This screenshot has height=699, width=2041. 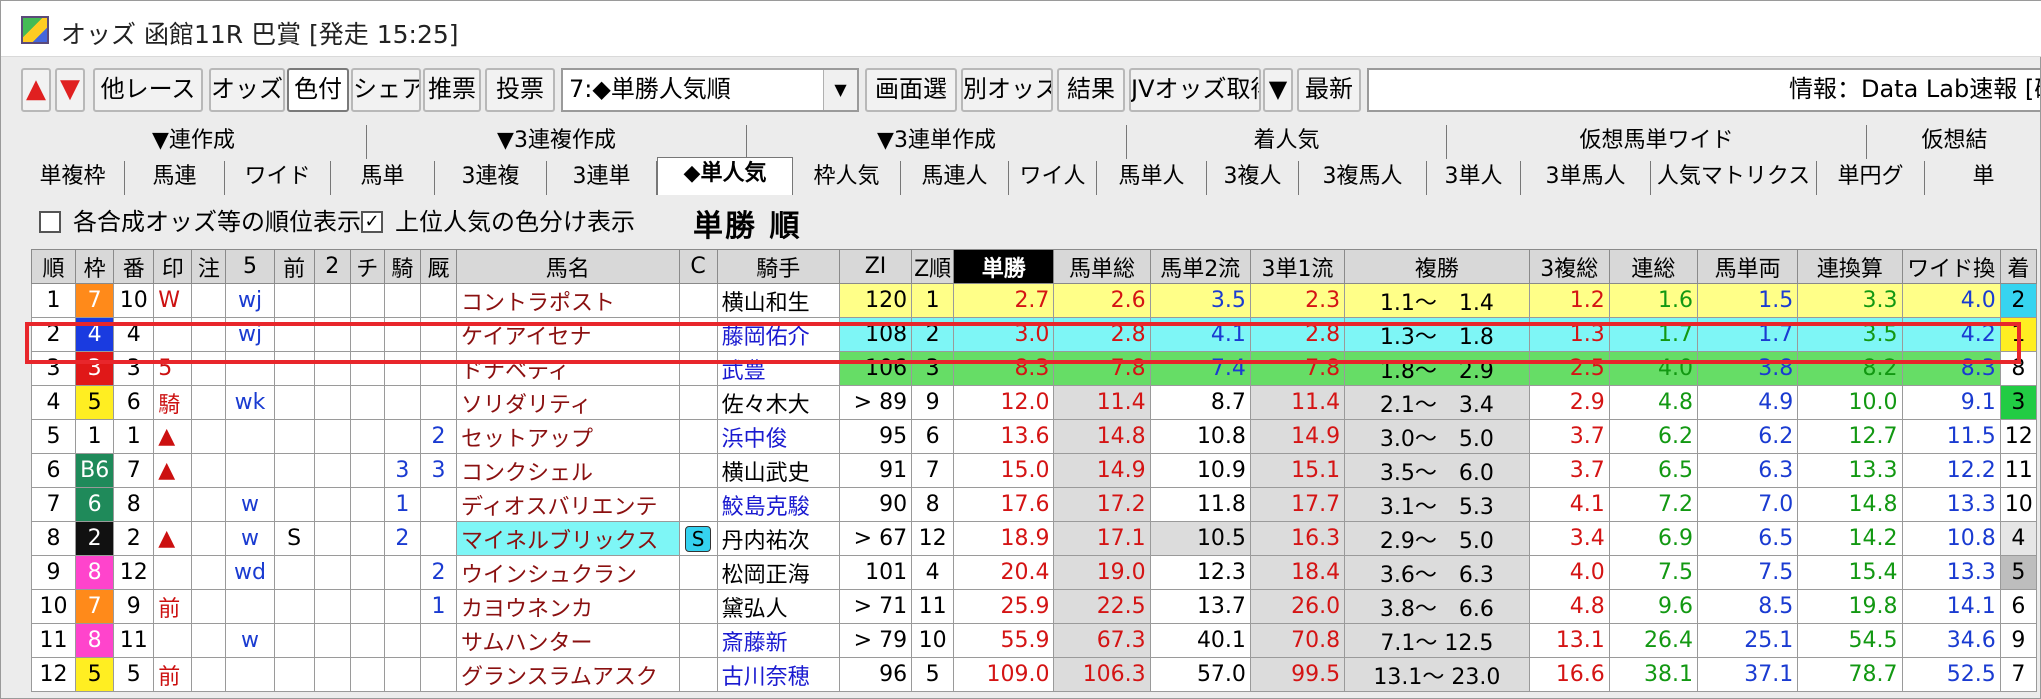 I want to click on col-header-c5: 5, so click(x=250, y=266).